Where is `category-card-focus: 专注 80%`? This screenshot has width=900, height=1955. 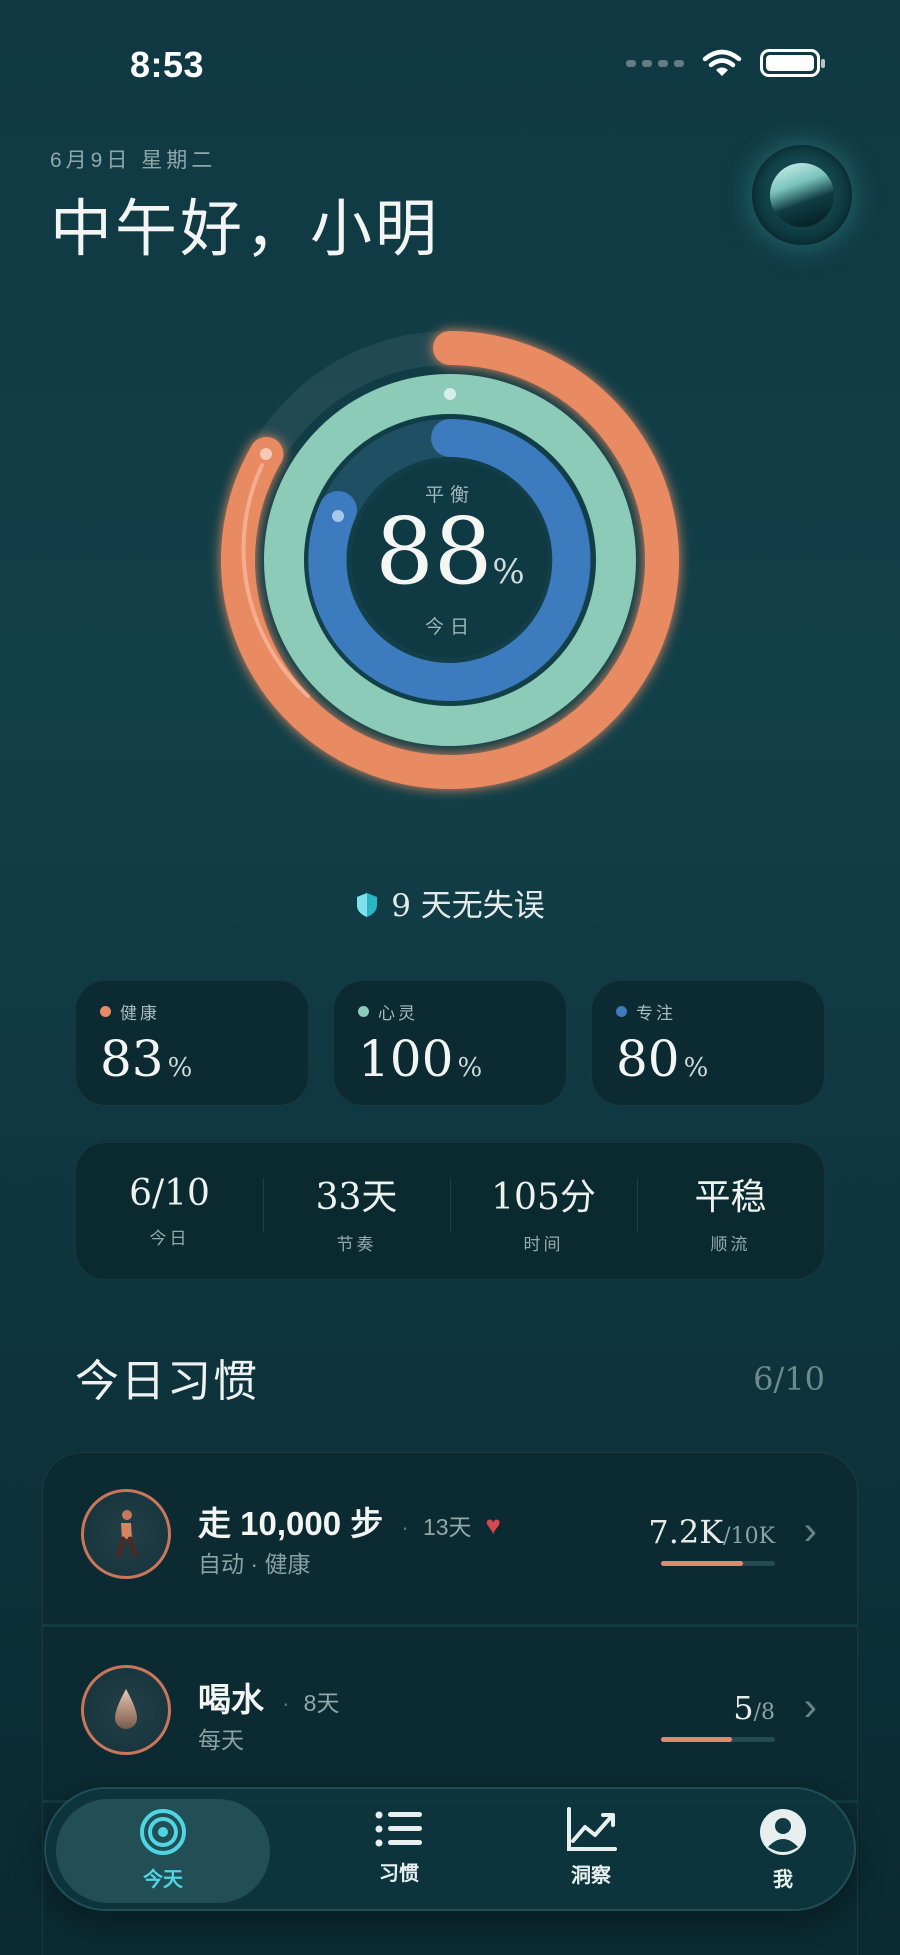 category-card-focus: 专注 80% is located at coordinates (708, 1043).